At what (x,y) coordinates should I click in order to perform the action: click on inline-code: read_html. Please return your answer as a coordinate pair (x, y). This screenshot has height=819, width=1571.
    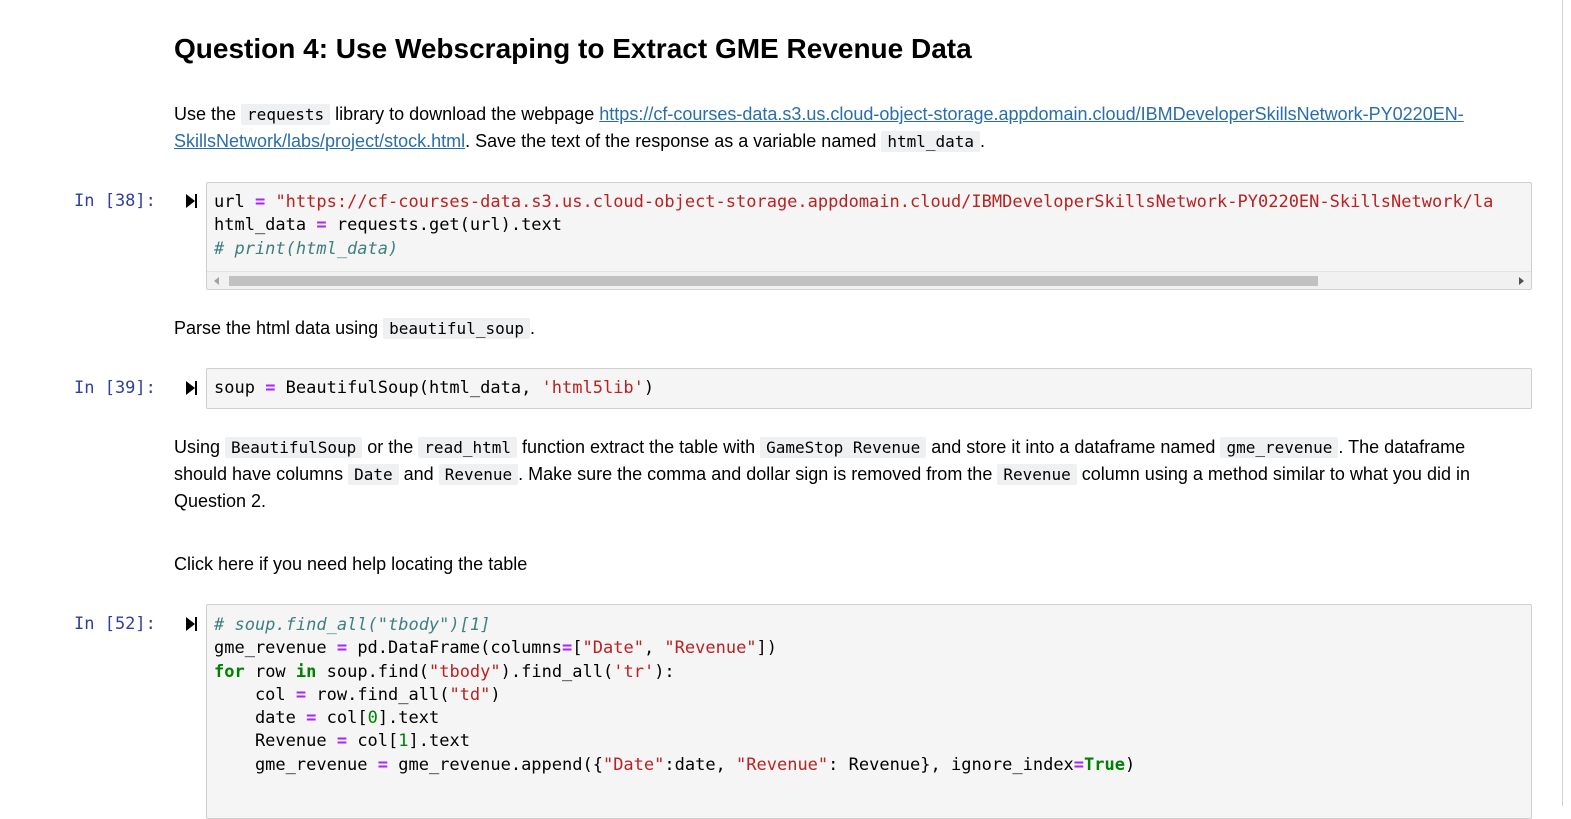
    Looking at the image, I should click on (467, 447).